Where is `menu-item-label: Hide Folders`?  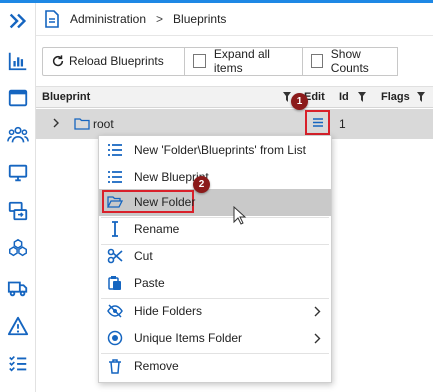
menu-item-label: Hide Folders is located at coordinates (168, 311).